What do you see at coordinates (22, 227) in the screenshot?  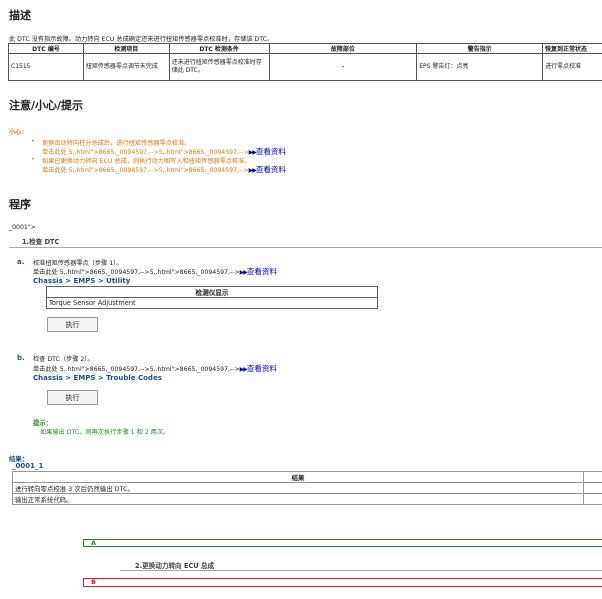 I see `procedure-fragment: _0001">` at bounding box center [22, 227].